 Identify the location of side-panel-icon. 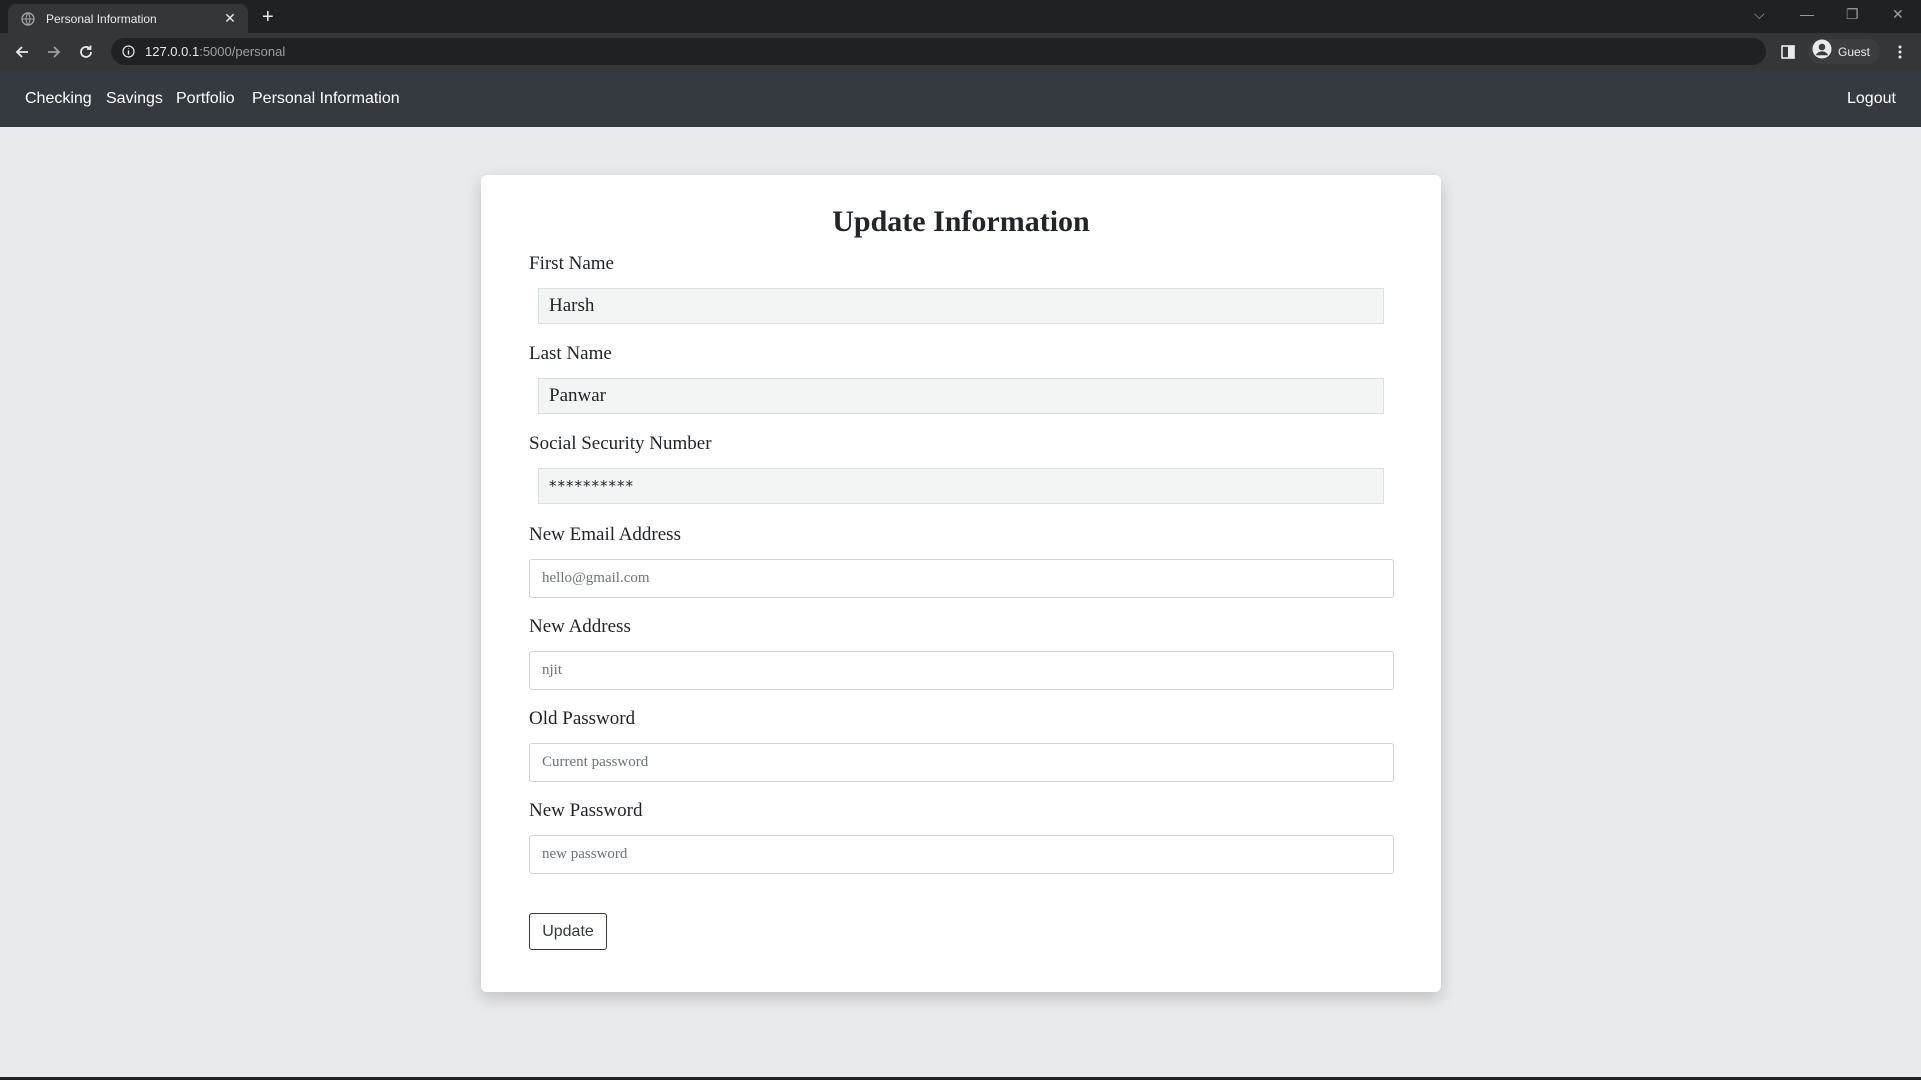
(1788, 52).